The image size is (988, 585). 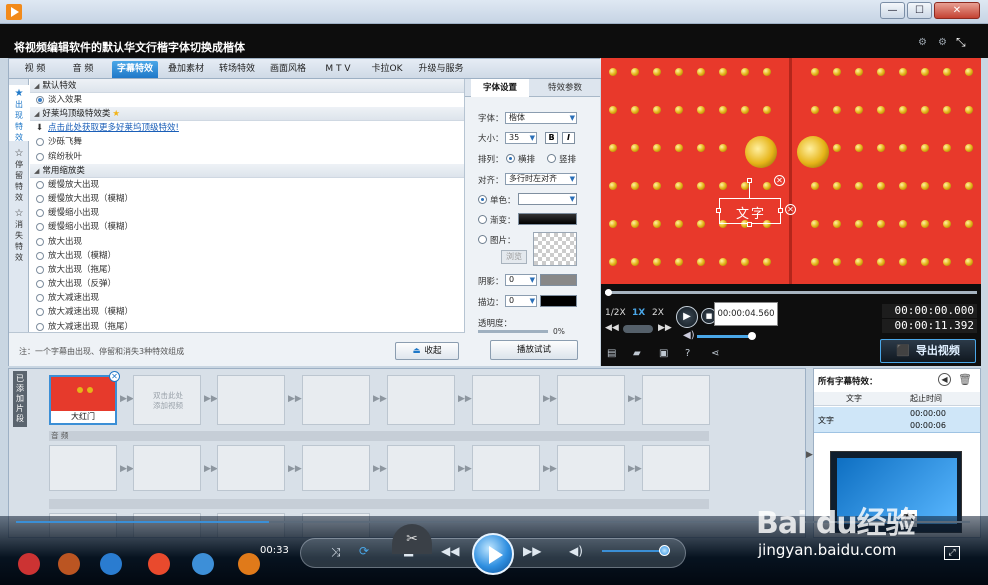 I want to click on list-item: 放大减速出现, so click(x=247, y=298).